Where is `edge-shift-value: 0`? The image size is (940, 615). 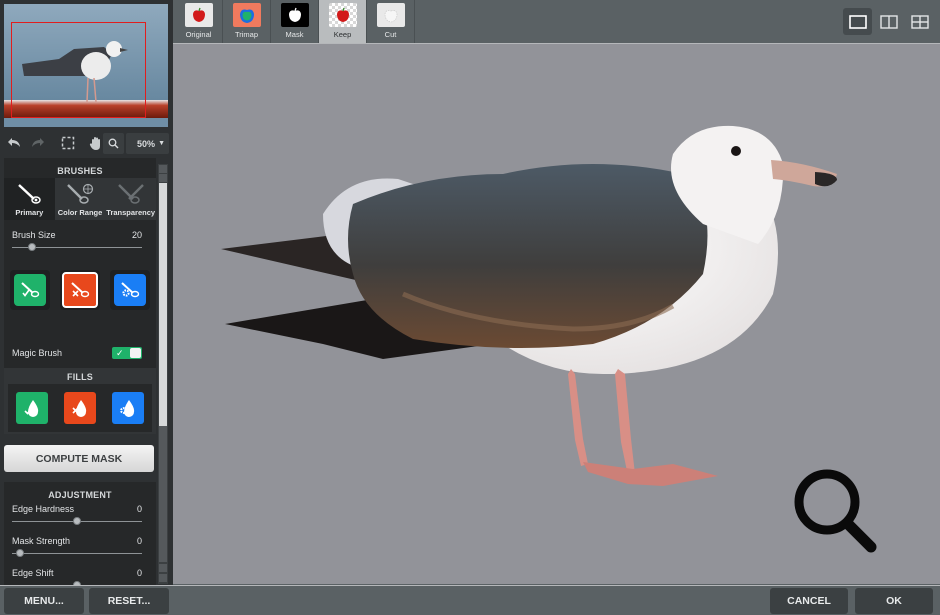 edge-shift-value: 0 is located at coordinates (139, 573).